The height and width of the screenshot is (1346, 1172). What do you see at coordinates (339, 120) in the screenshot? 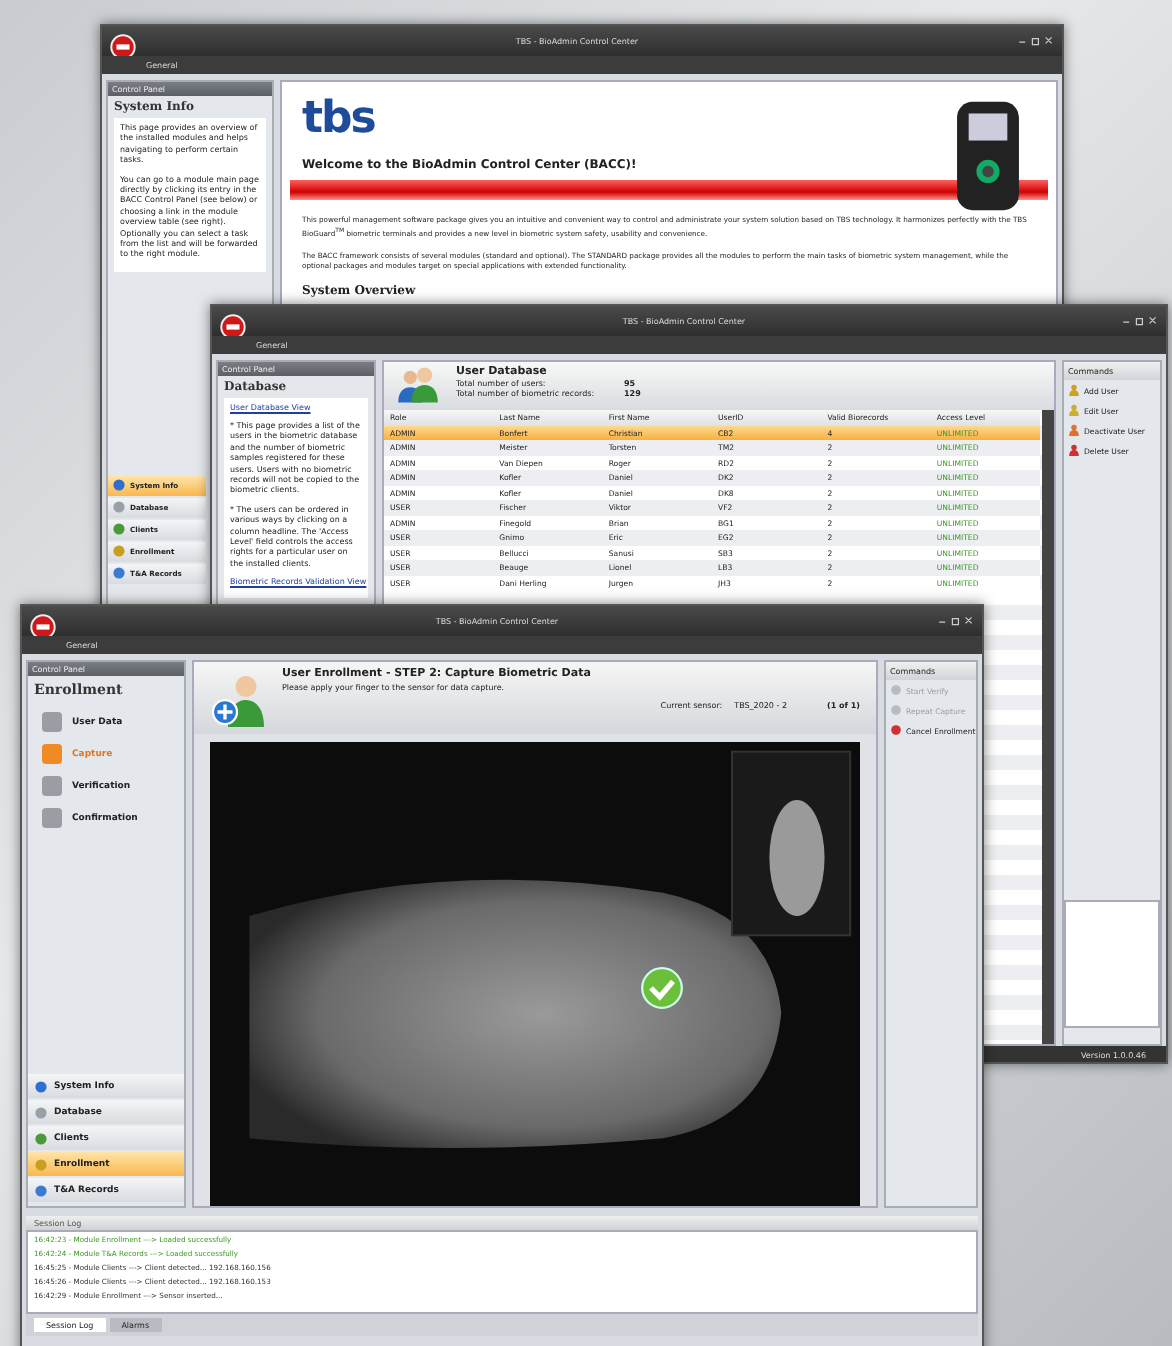
I see `company-logo: tbs` at bounding box center [339, 120].